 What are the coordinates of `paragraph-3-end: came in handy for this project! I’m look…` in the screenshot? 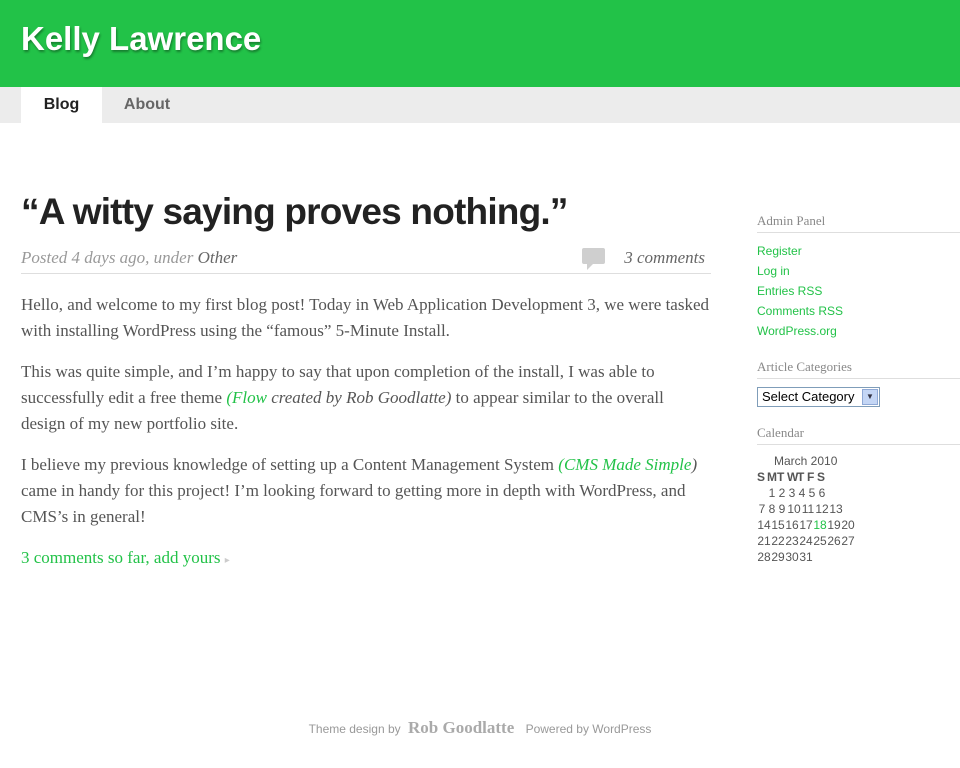 It's located at (353, 503).